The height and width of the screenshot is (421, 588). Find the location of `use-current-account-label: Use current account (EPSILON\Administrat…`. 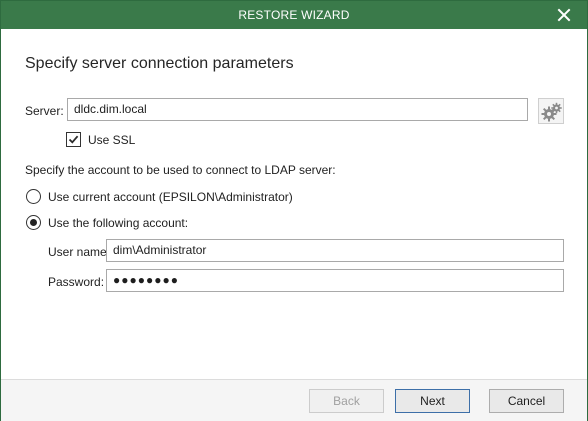

use-current-account-label: Use current account (EPSILON\Administrat… is located at coordinates (170, 197).